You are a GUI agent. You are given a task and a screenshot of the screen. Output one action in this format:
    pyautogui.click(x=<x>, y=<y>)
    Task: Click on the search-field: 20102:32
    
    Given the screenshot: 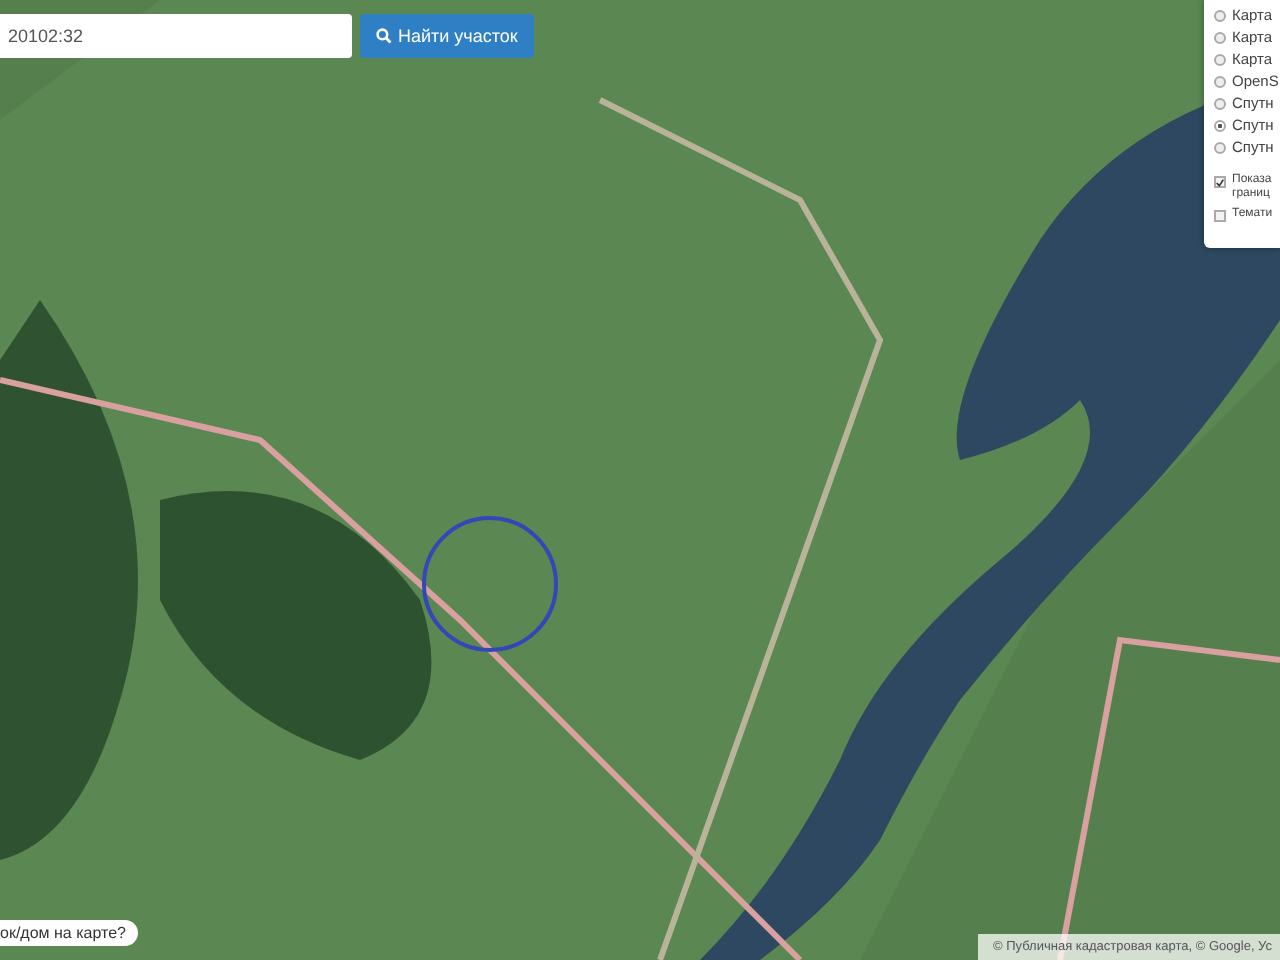 What is the action you would take?
    pyautogui.click(x=176, y=36)
    